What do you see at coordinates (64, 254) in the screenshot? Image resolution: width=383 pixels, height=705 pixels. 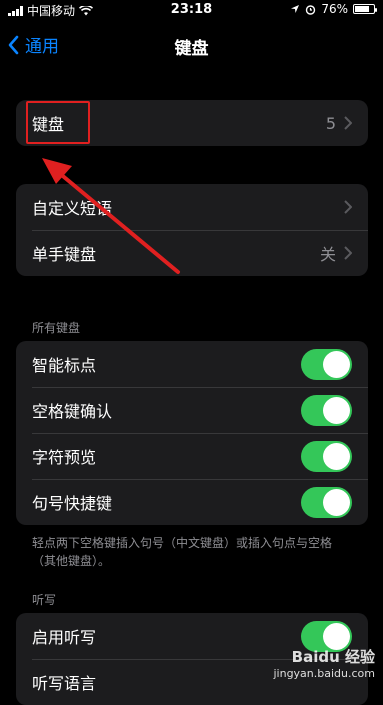 I see `one-handed-keyboard-label: 单手键盘` at bounding box center [64, 254].